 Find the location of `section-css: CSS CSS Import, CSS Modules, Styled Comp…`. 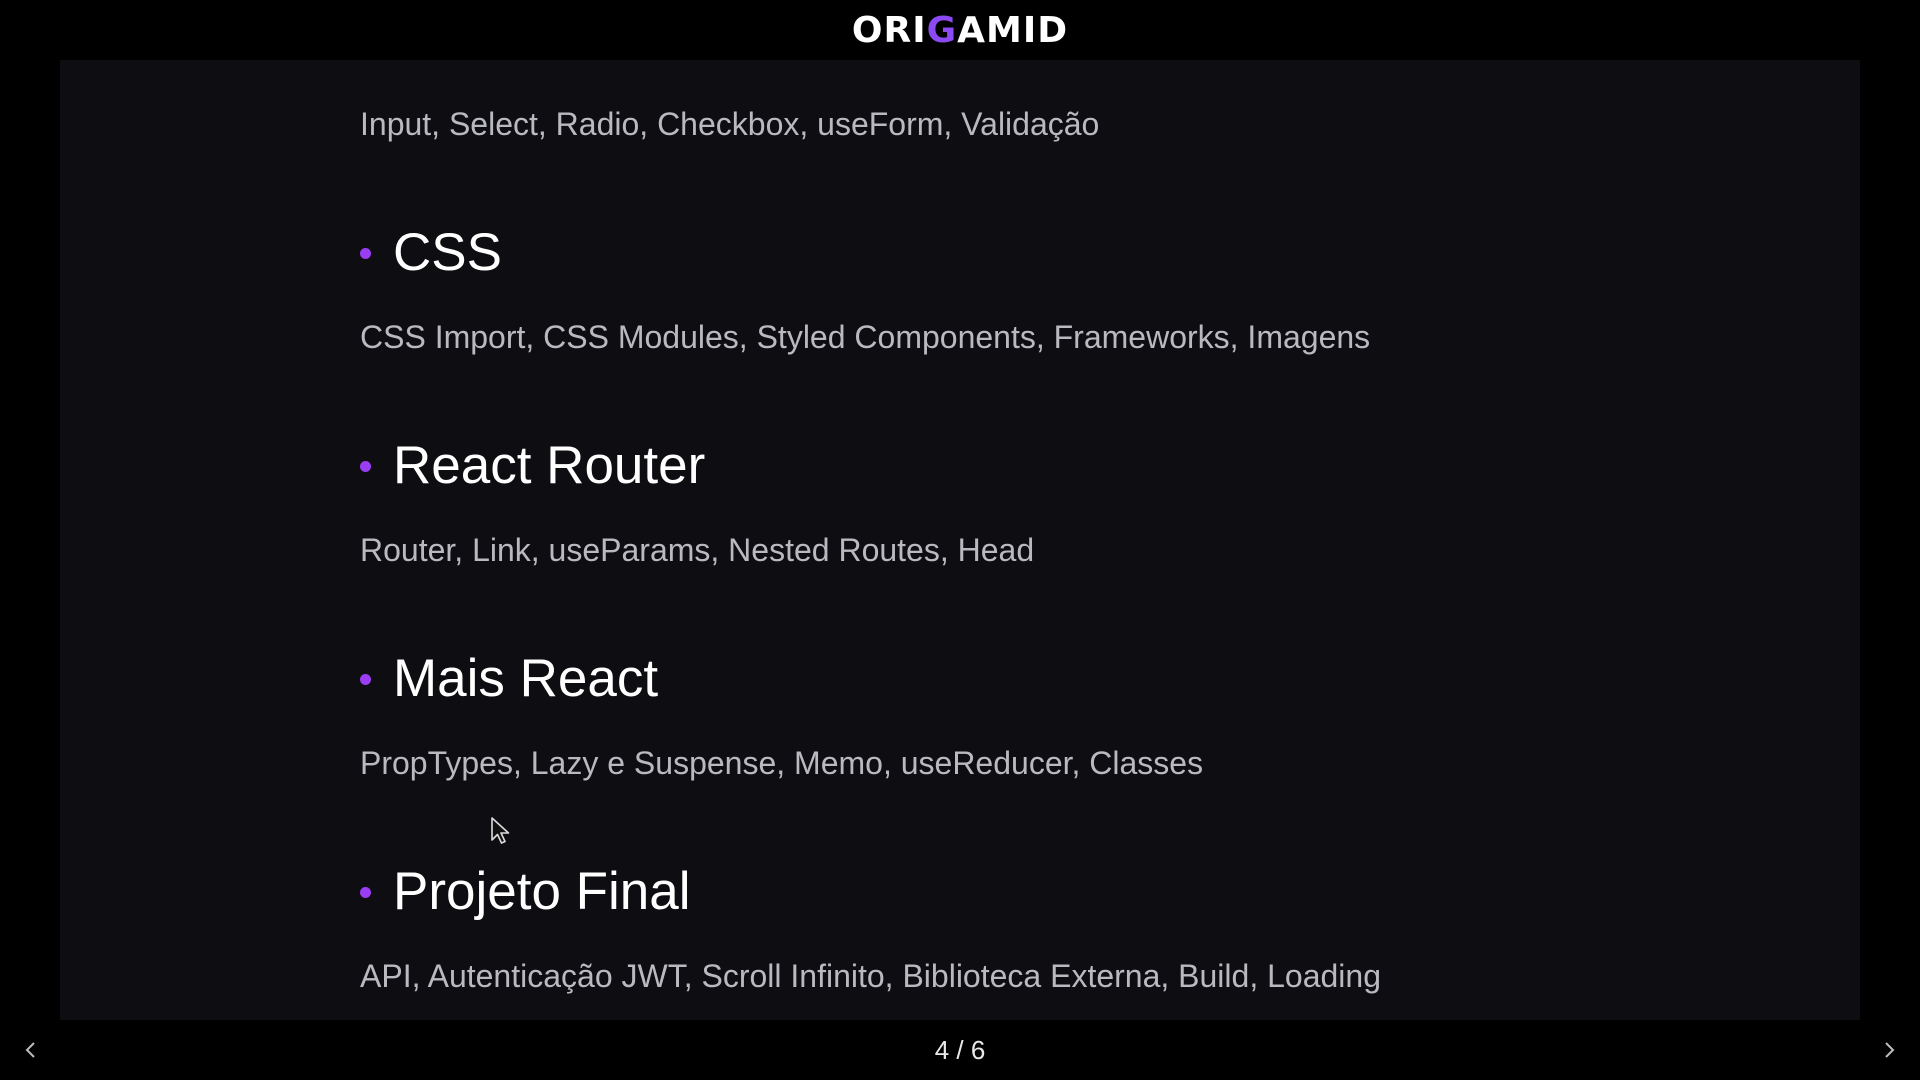

section-css: CSS CSS Import, CSS Modules, Styled Comp… is located at coordinates (1060, 319).